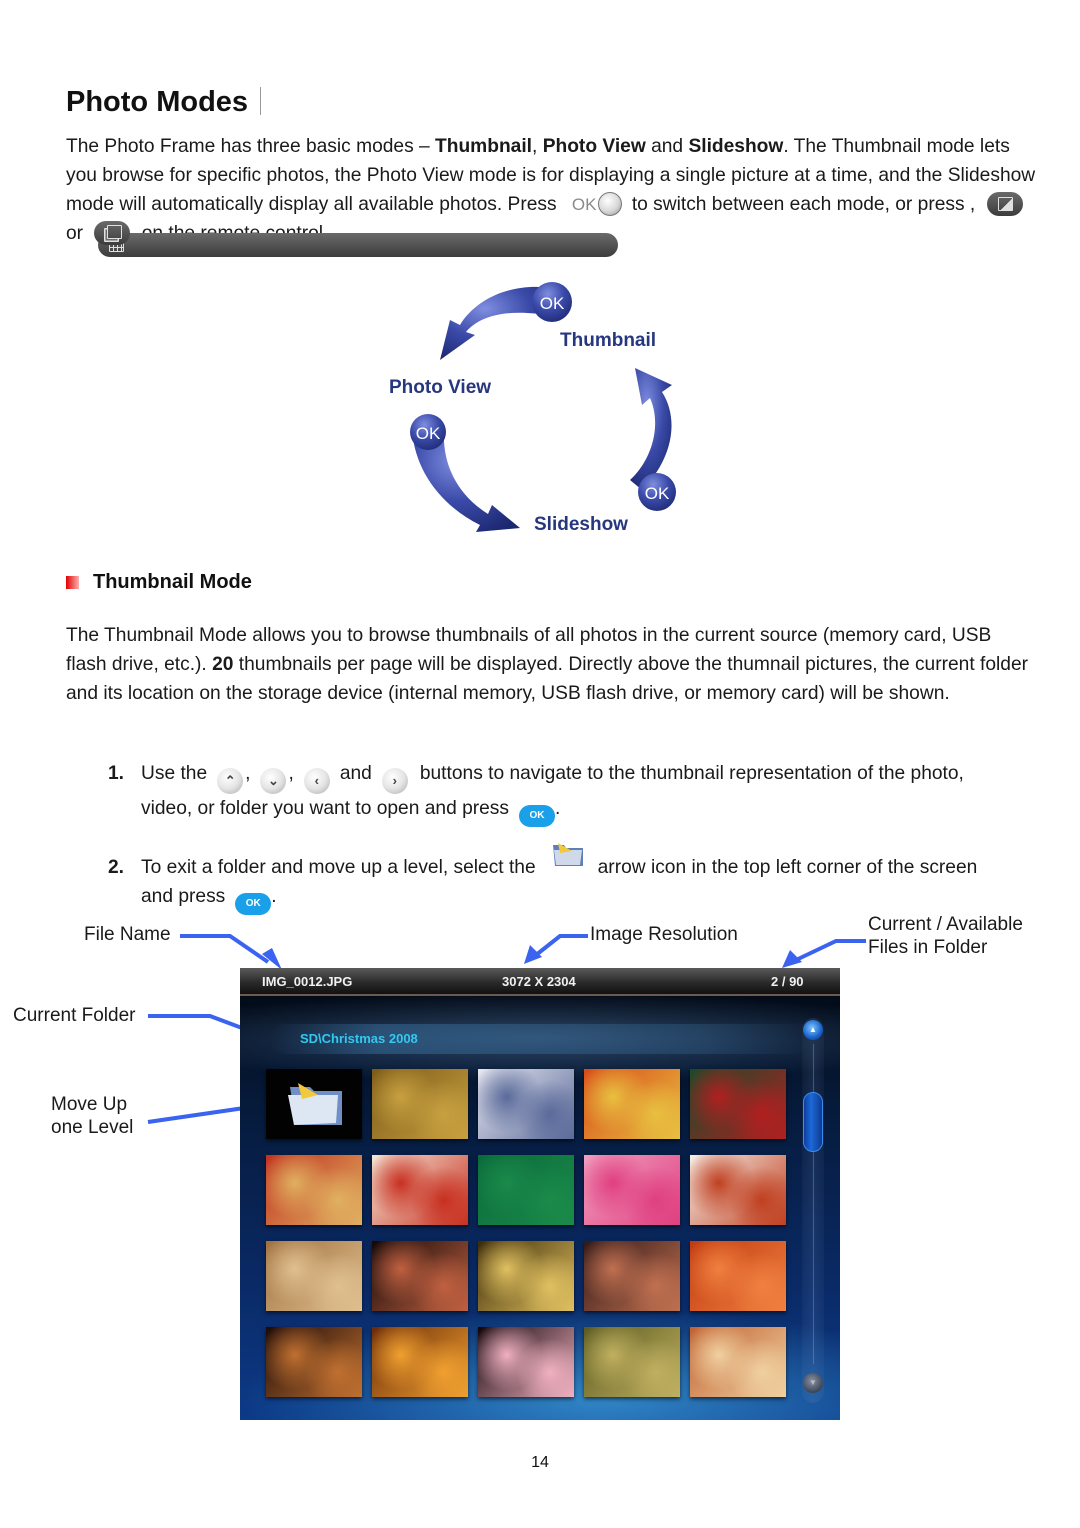  I want to click on ok-round-button-icon, so click(610, 204).